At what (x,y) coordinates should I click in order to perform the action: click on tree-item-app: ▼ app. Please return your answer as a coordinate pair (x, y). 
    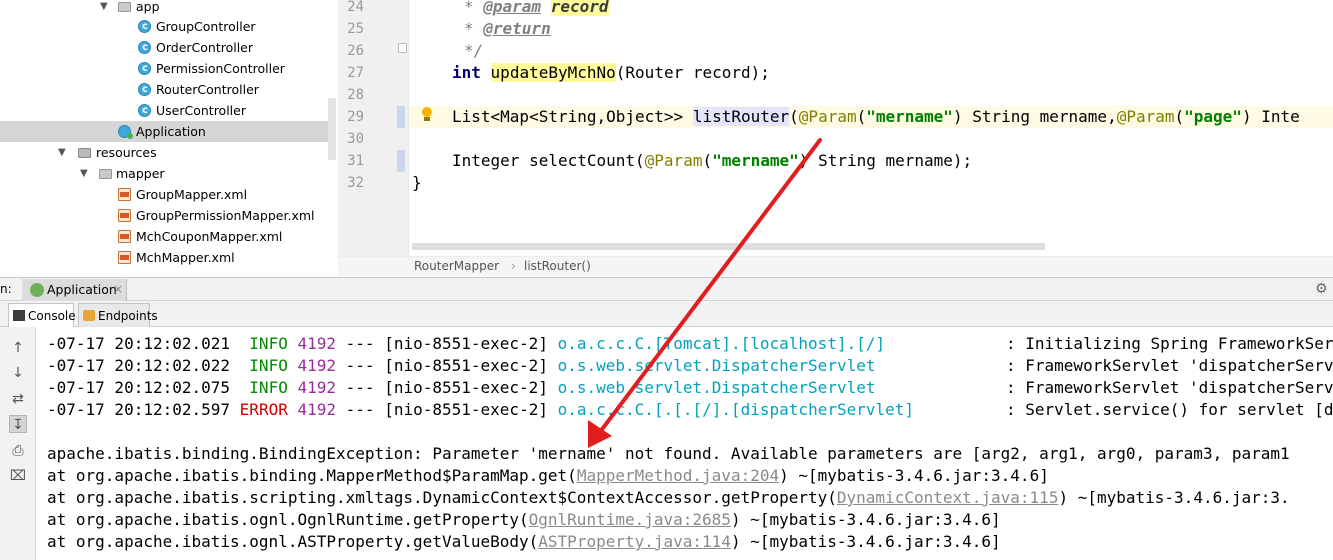
    Looking at the image, I should click on (169, 8).